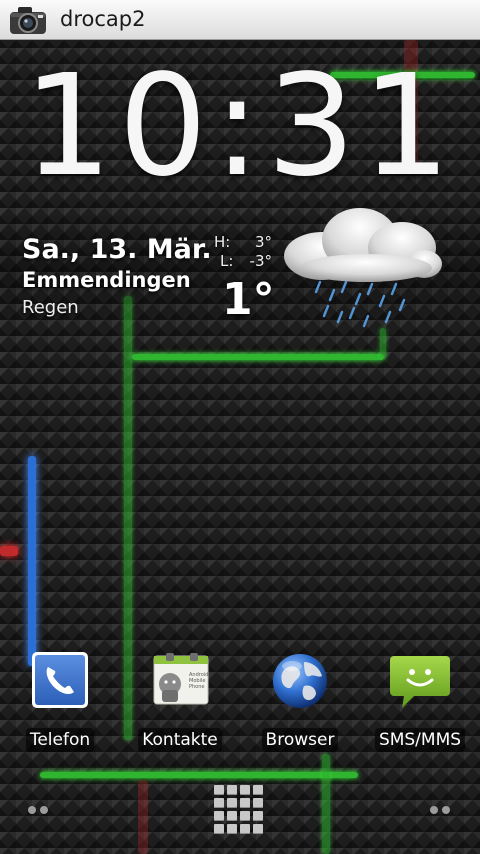 This screenshot has height=854, width=480. I want to click on weather-high-value: 3°, so click(263, 242).